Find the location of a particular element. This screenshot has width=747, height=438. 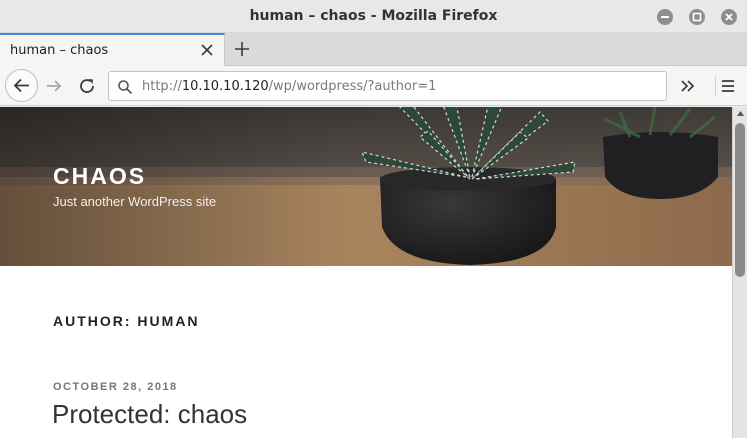

search-icon is located at coordinates (125, 87).